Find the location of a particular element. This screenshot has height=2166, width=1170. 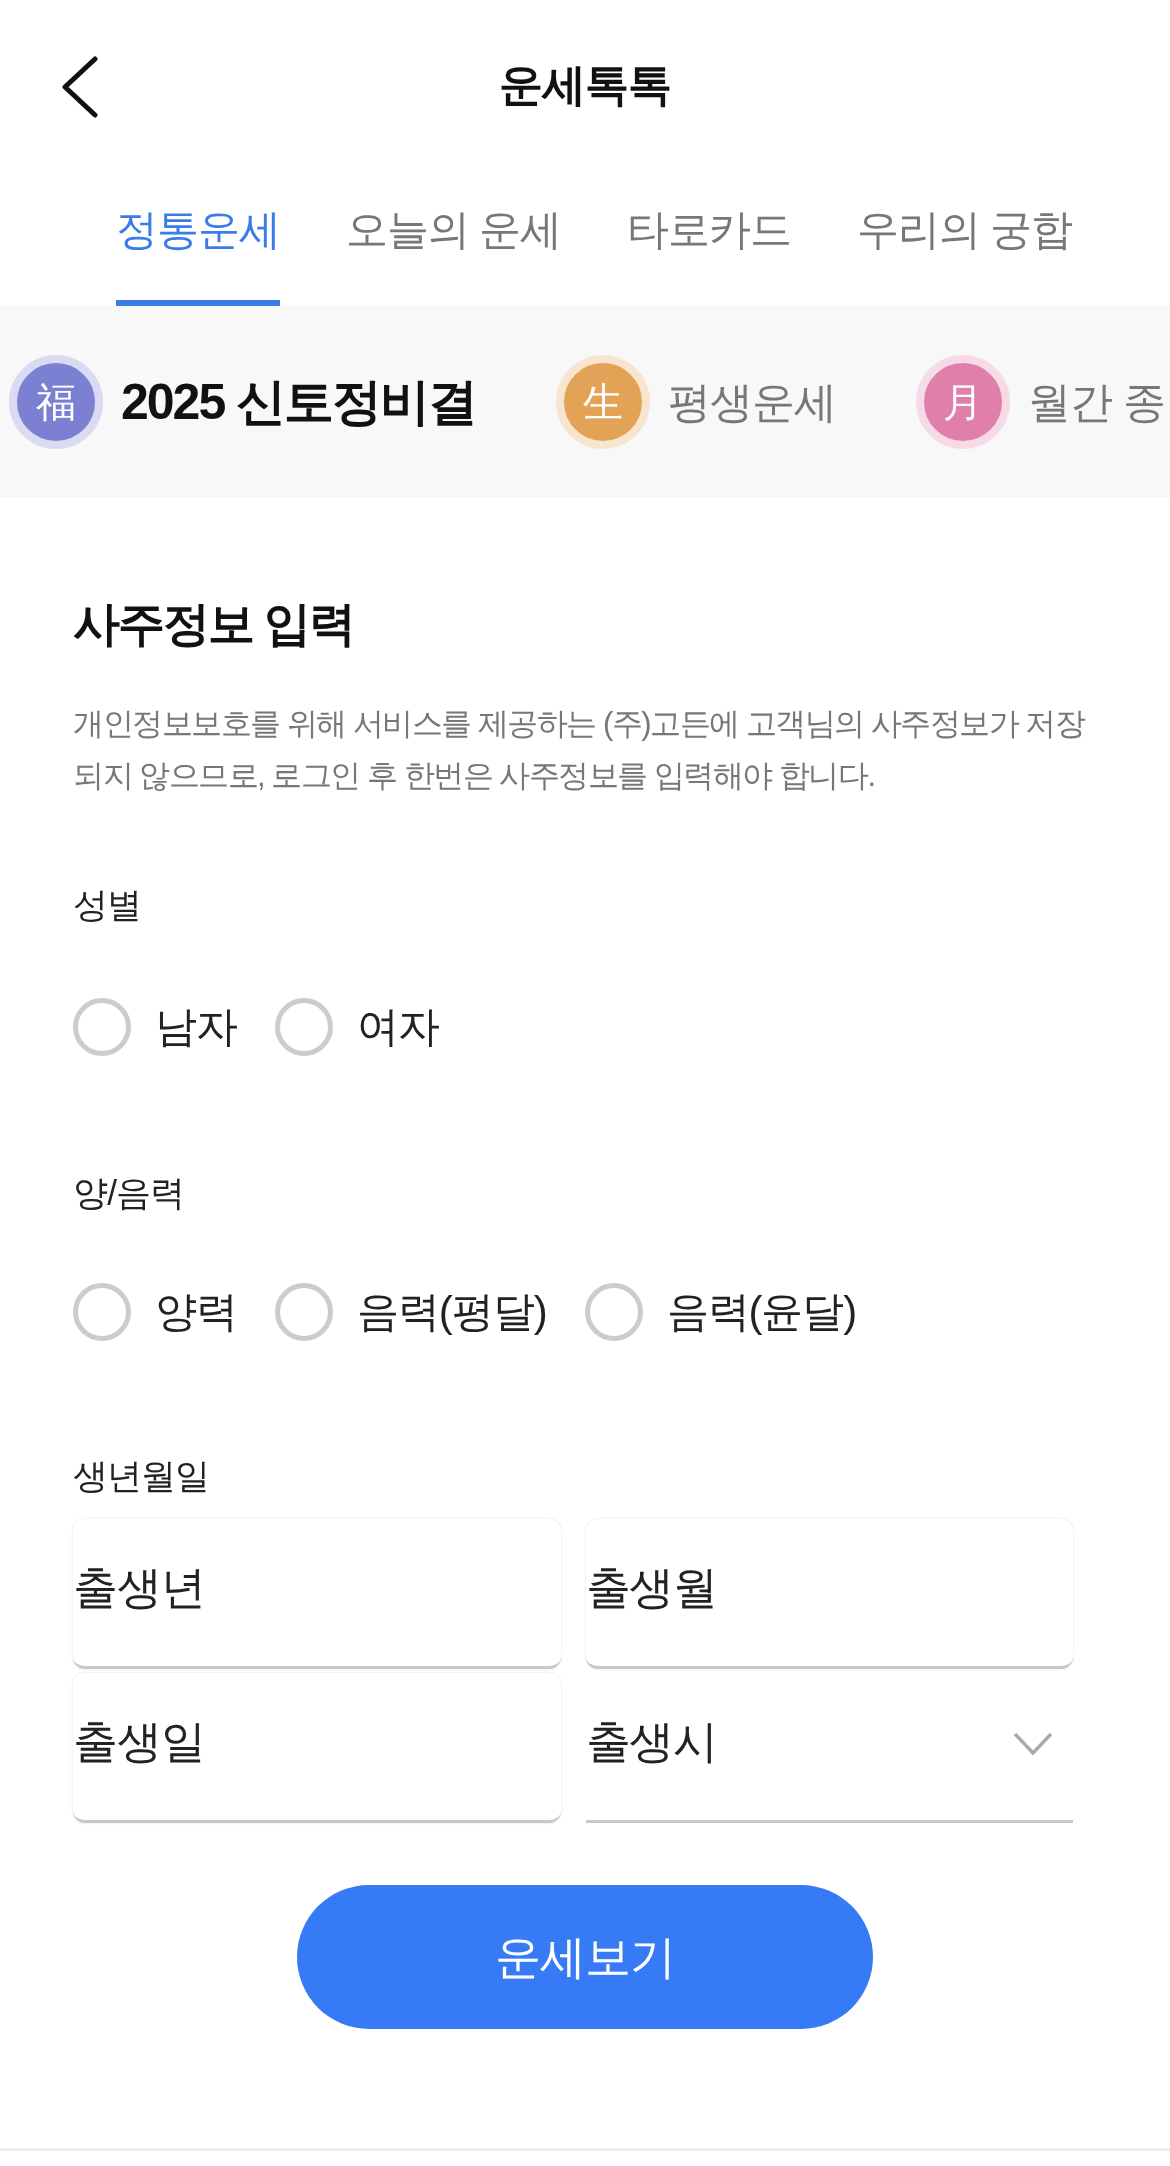

page-title: 운세톡톡 is located at coordinates (585, 85).